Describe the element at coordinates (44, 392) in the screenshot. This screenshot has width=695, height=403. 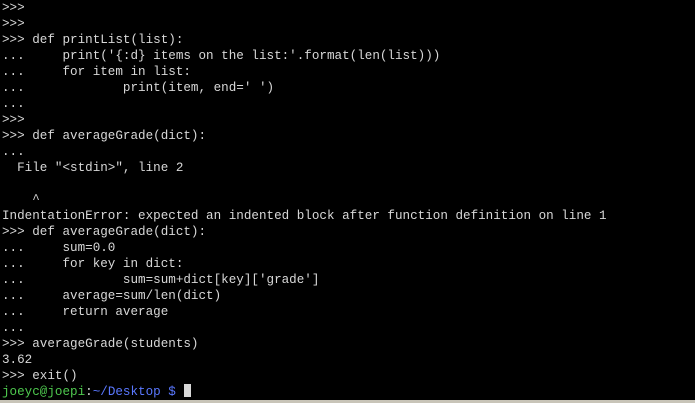
I see `prompt-user-host: joeyc@joepi` at that location.